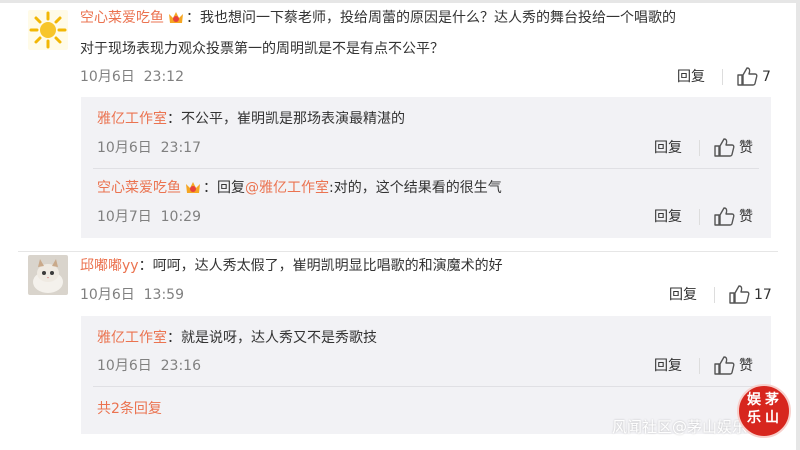 The width and height of the screenshot is (800, 450). I want to click on reply-timestamp: 10月6日 23:16, so click(149, 366).